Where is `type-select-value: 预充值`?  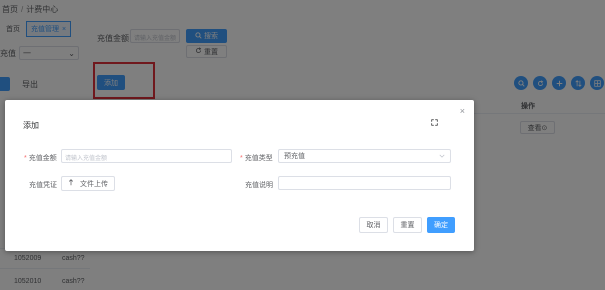 type-select-value: 预充值 is located at coordinates (294, 156).